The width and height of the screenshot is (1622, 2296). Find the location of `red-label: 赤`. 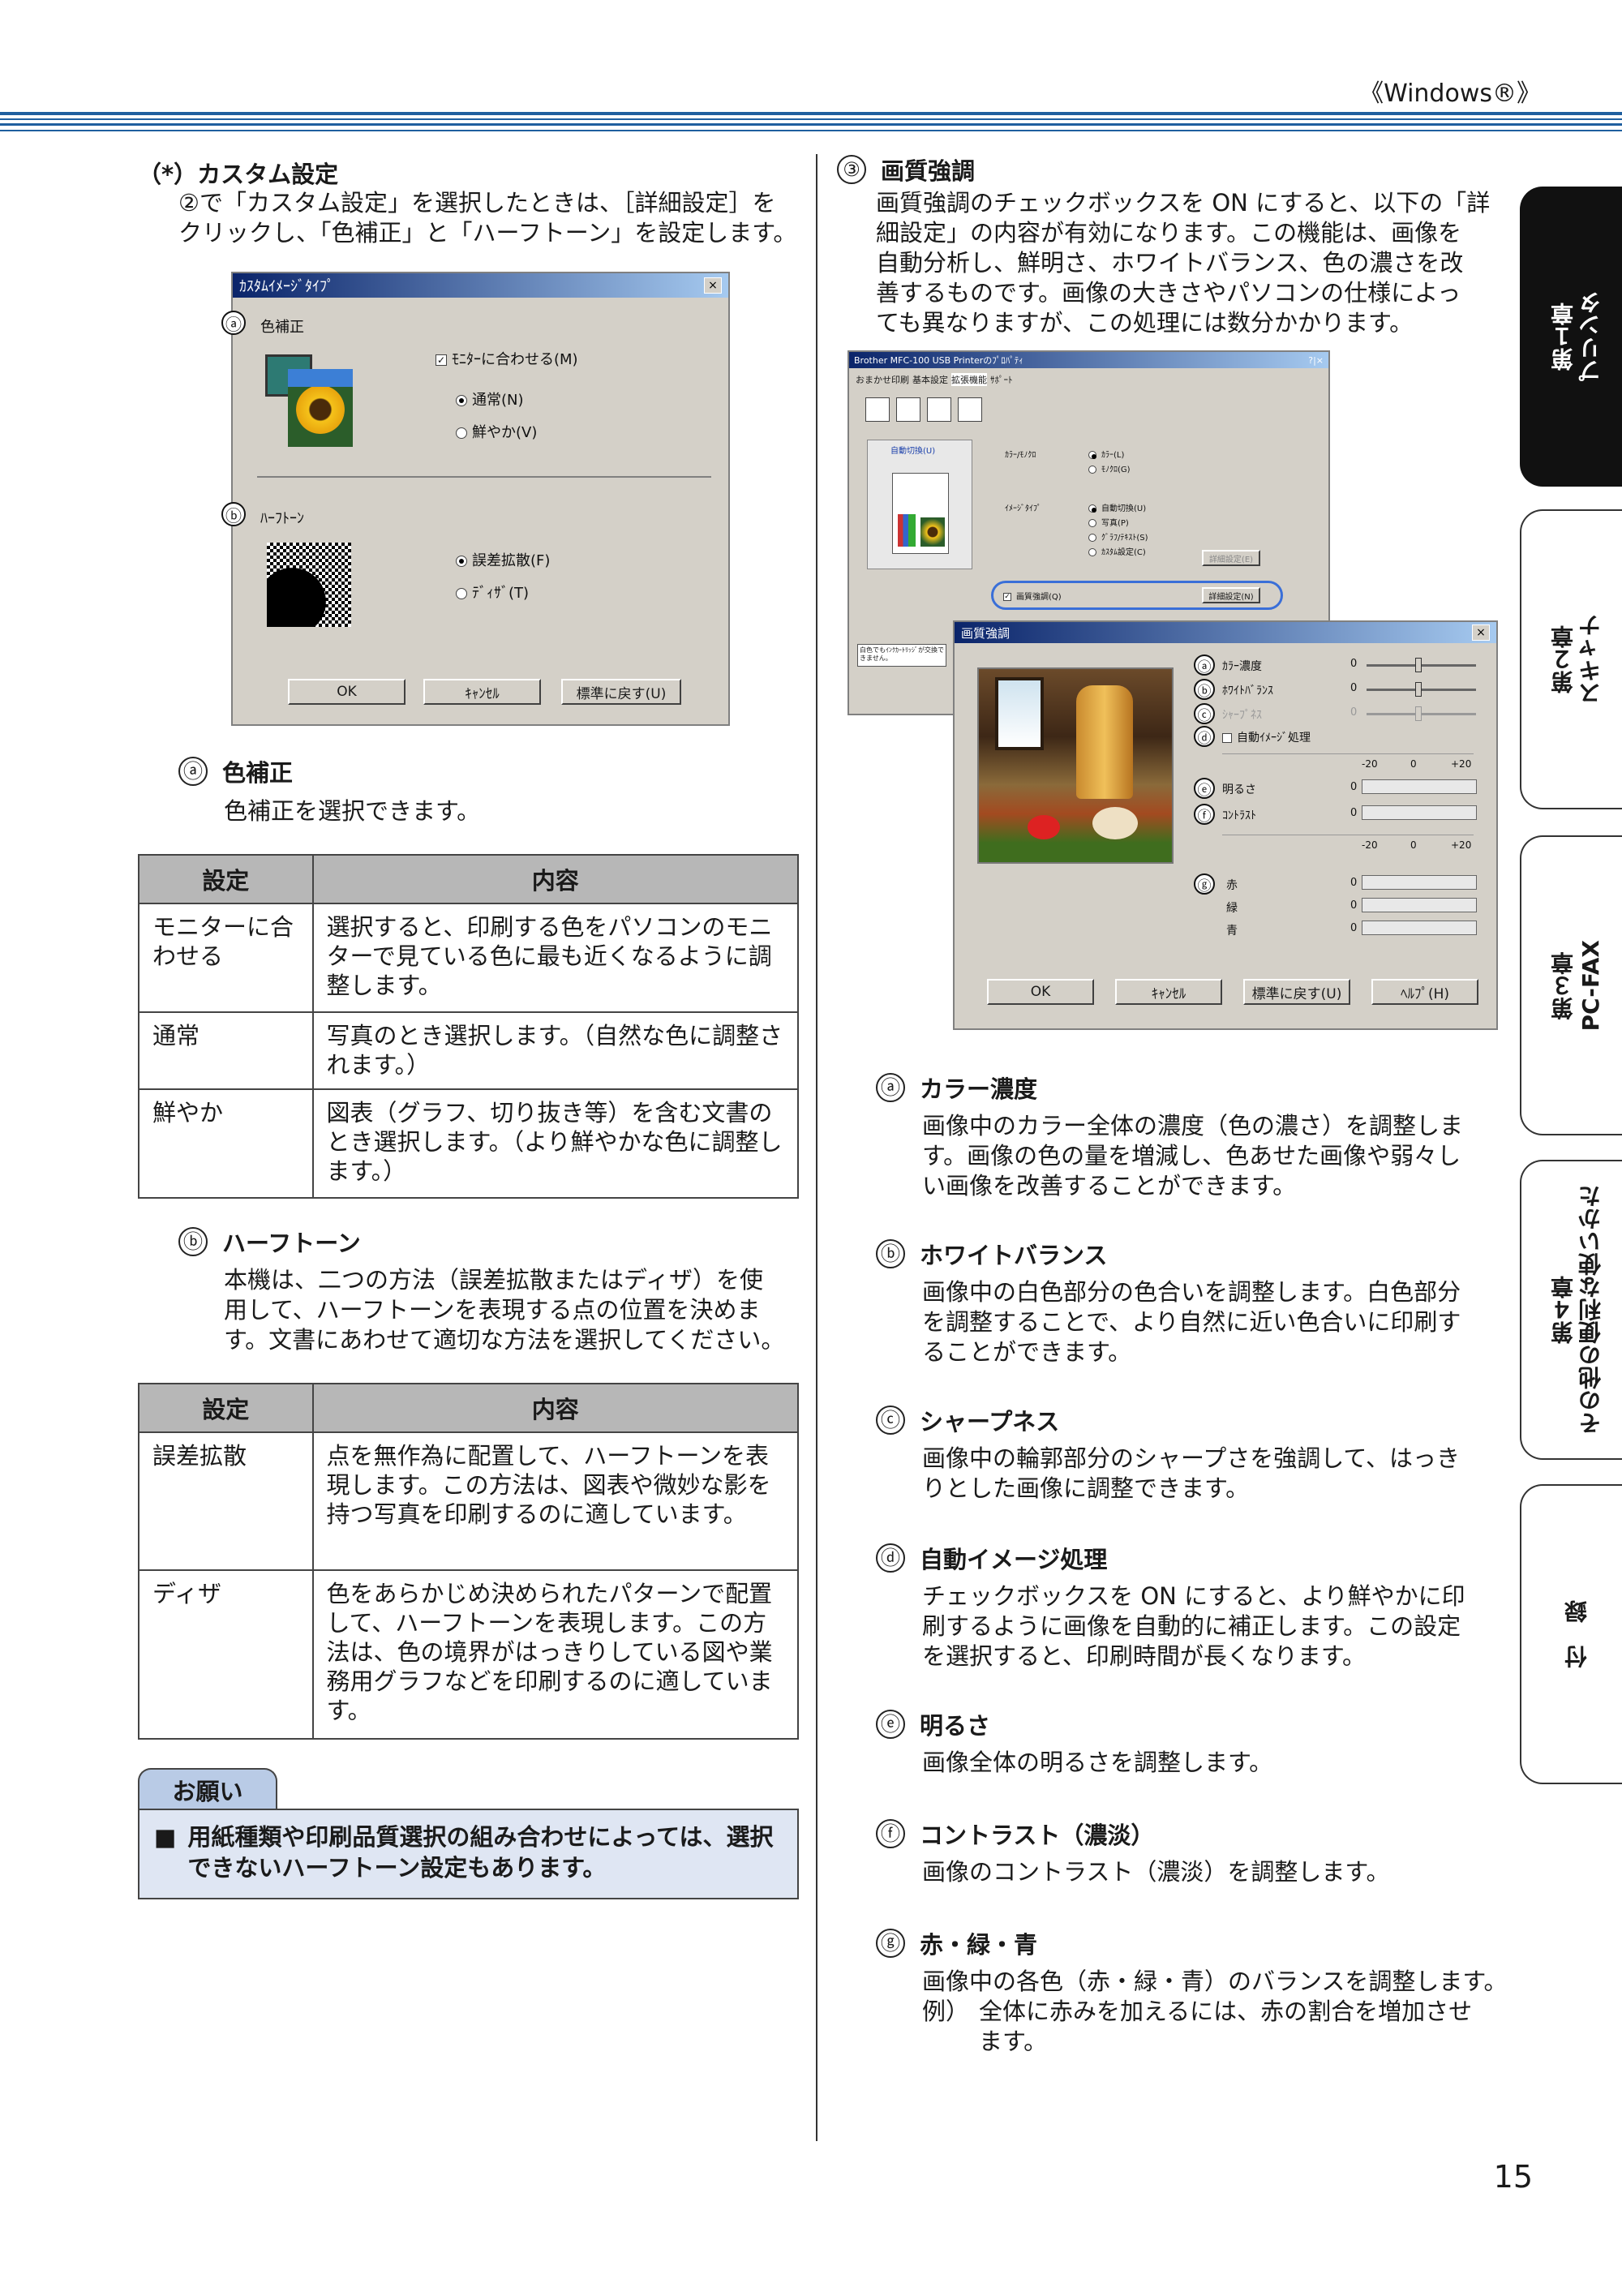

red-label: 赤 is located at coordinates (1232, 885).